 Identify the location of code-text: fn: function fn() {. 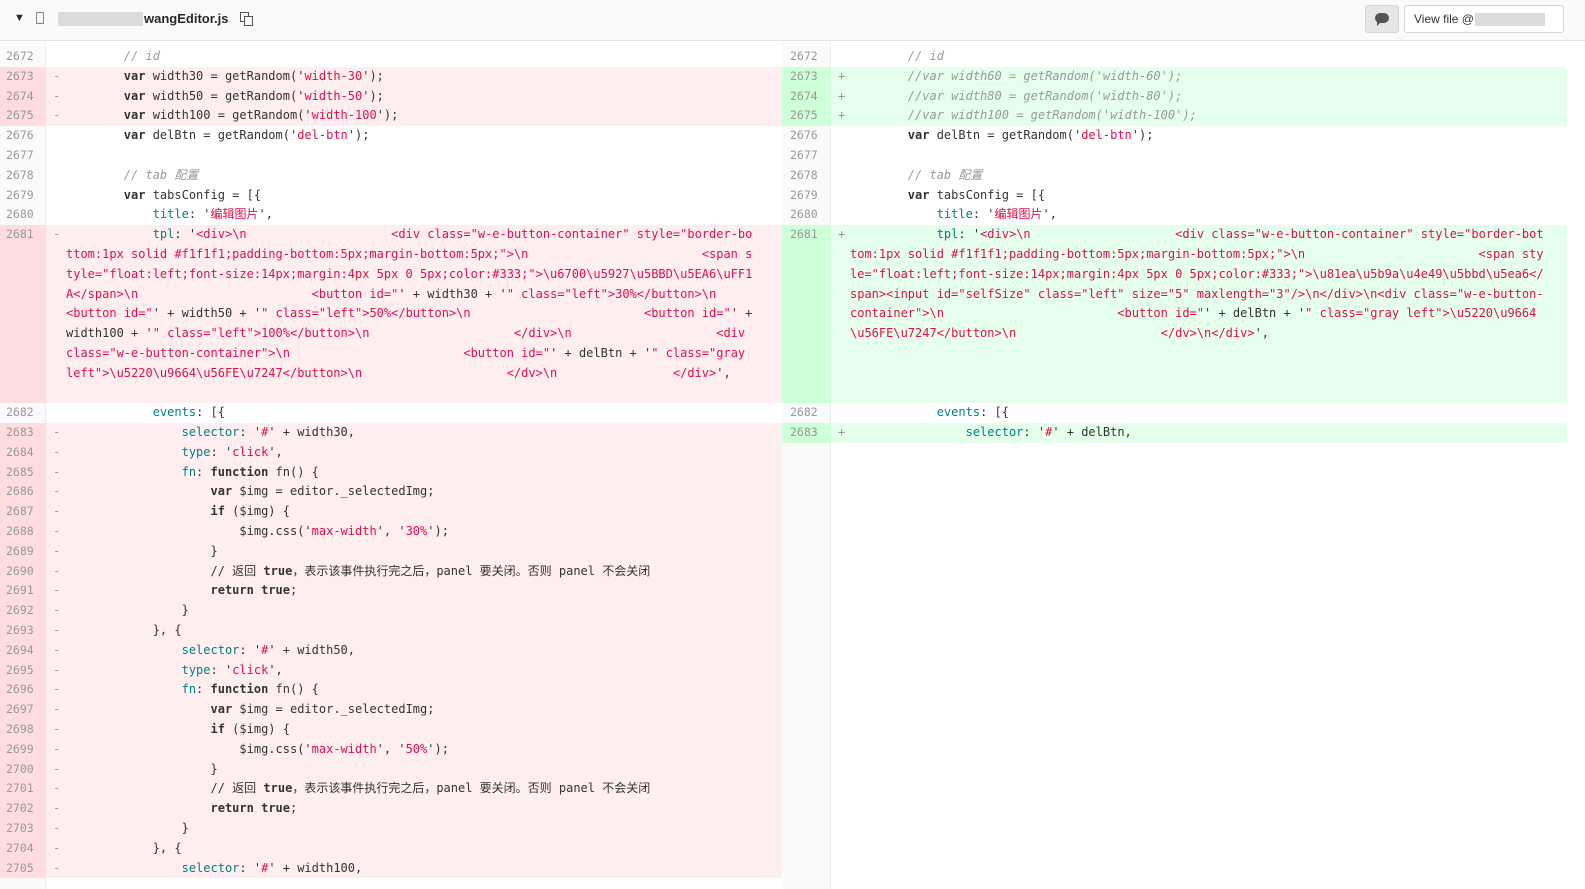
(250, 471).